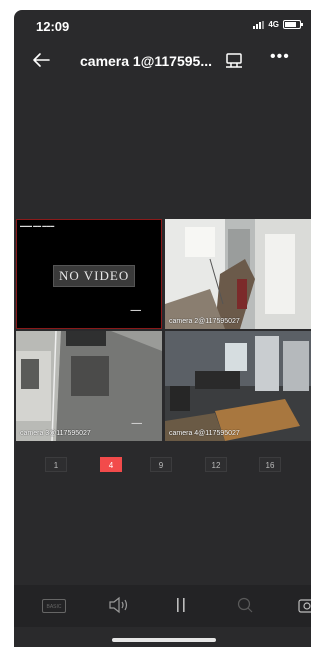 The width and height of the screenshot is (320, 647). I want to click on screen-mirror-icon, so click(234, 61).